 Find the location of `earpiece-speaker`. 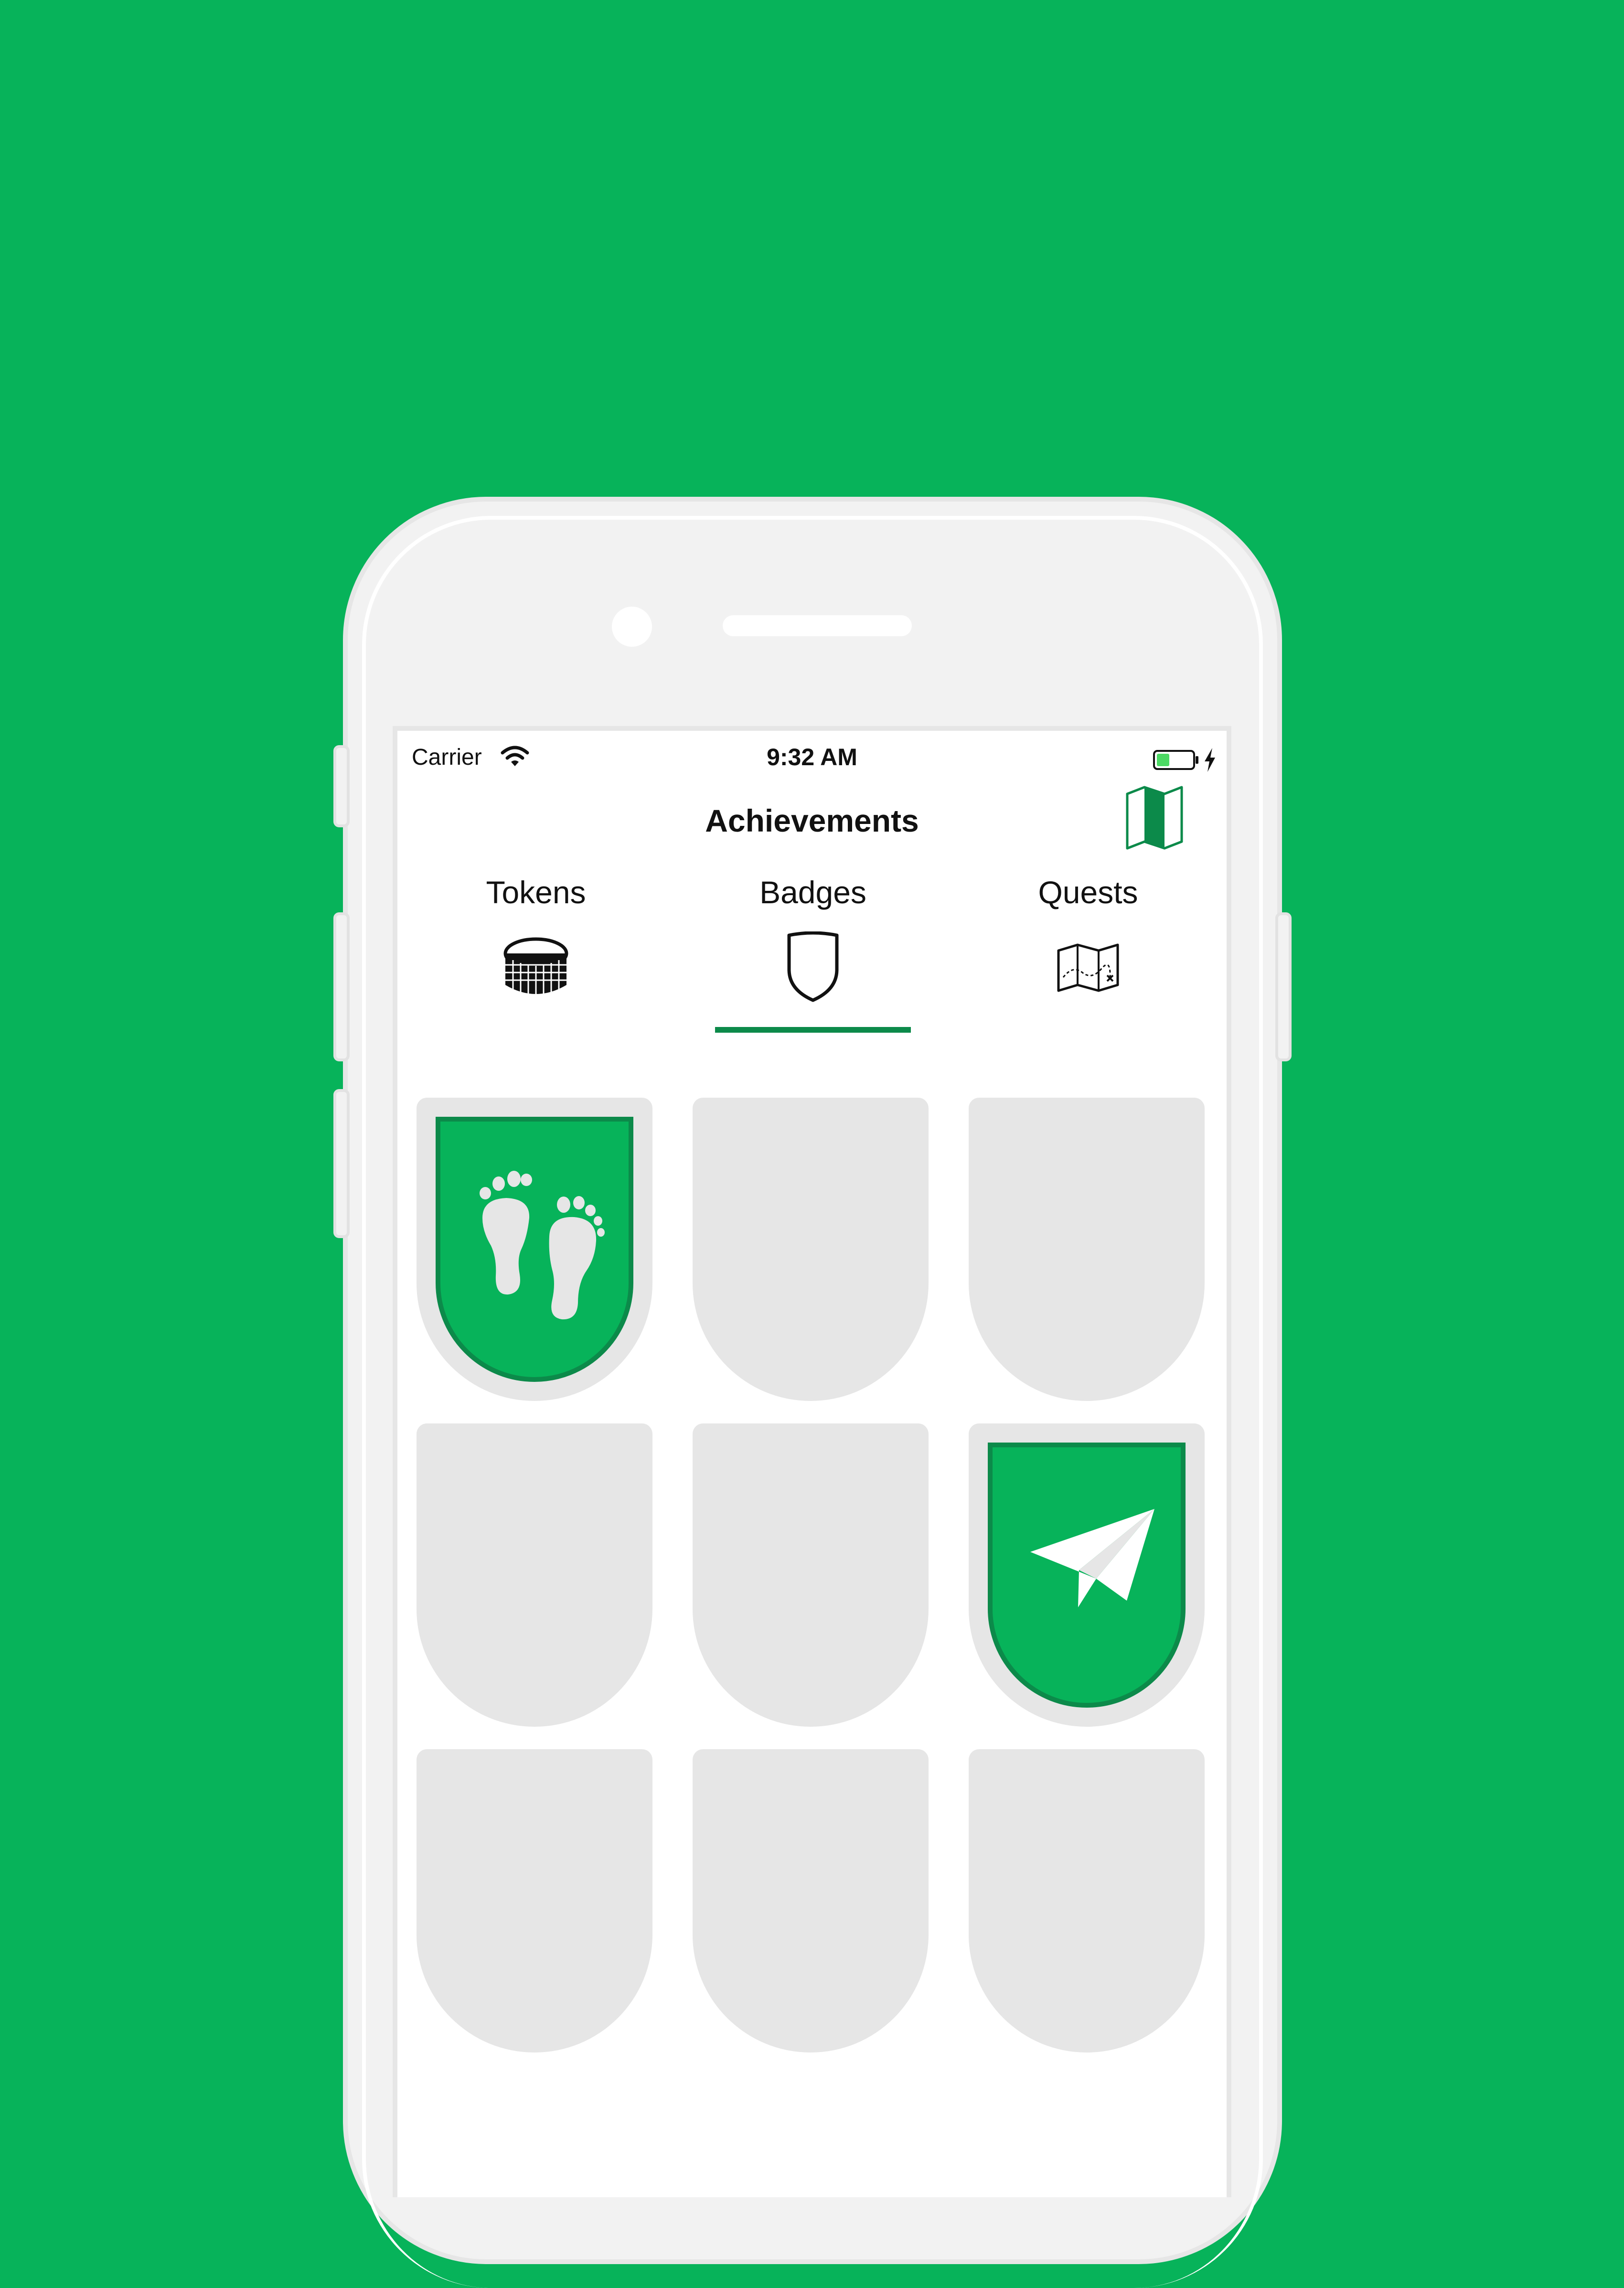

earpiece-speaker is located at coordinates (818, 625).